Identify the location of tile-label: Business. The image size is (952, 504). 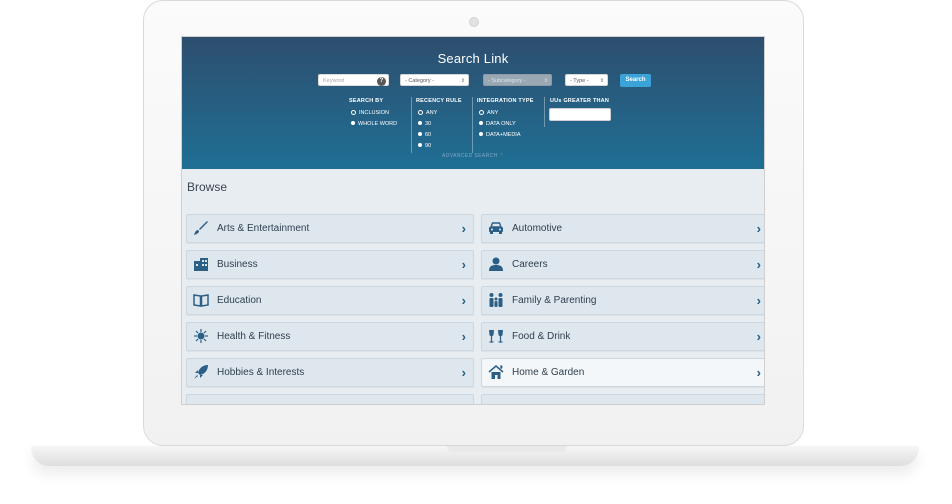
(237, 264).